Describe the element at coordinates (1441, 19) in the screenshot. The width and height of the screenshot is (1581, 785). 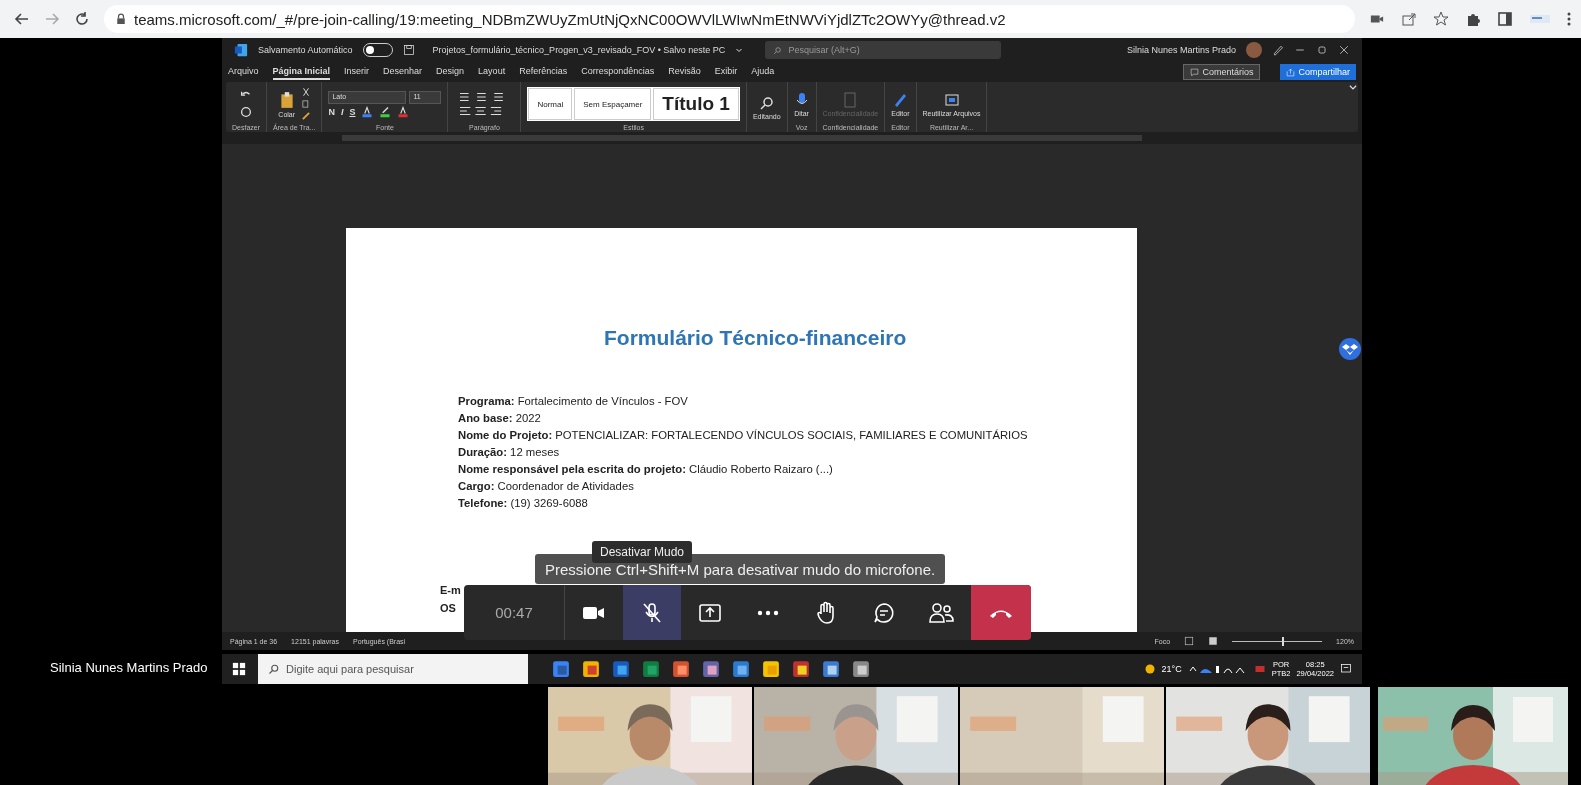
I see `star-icon` at that location.